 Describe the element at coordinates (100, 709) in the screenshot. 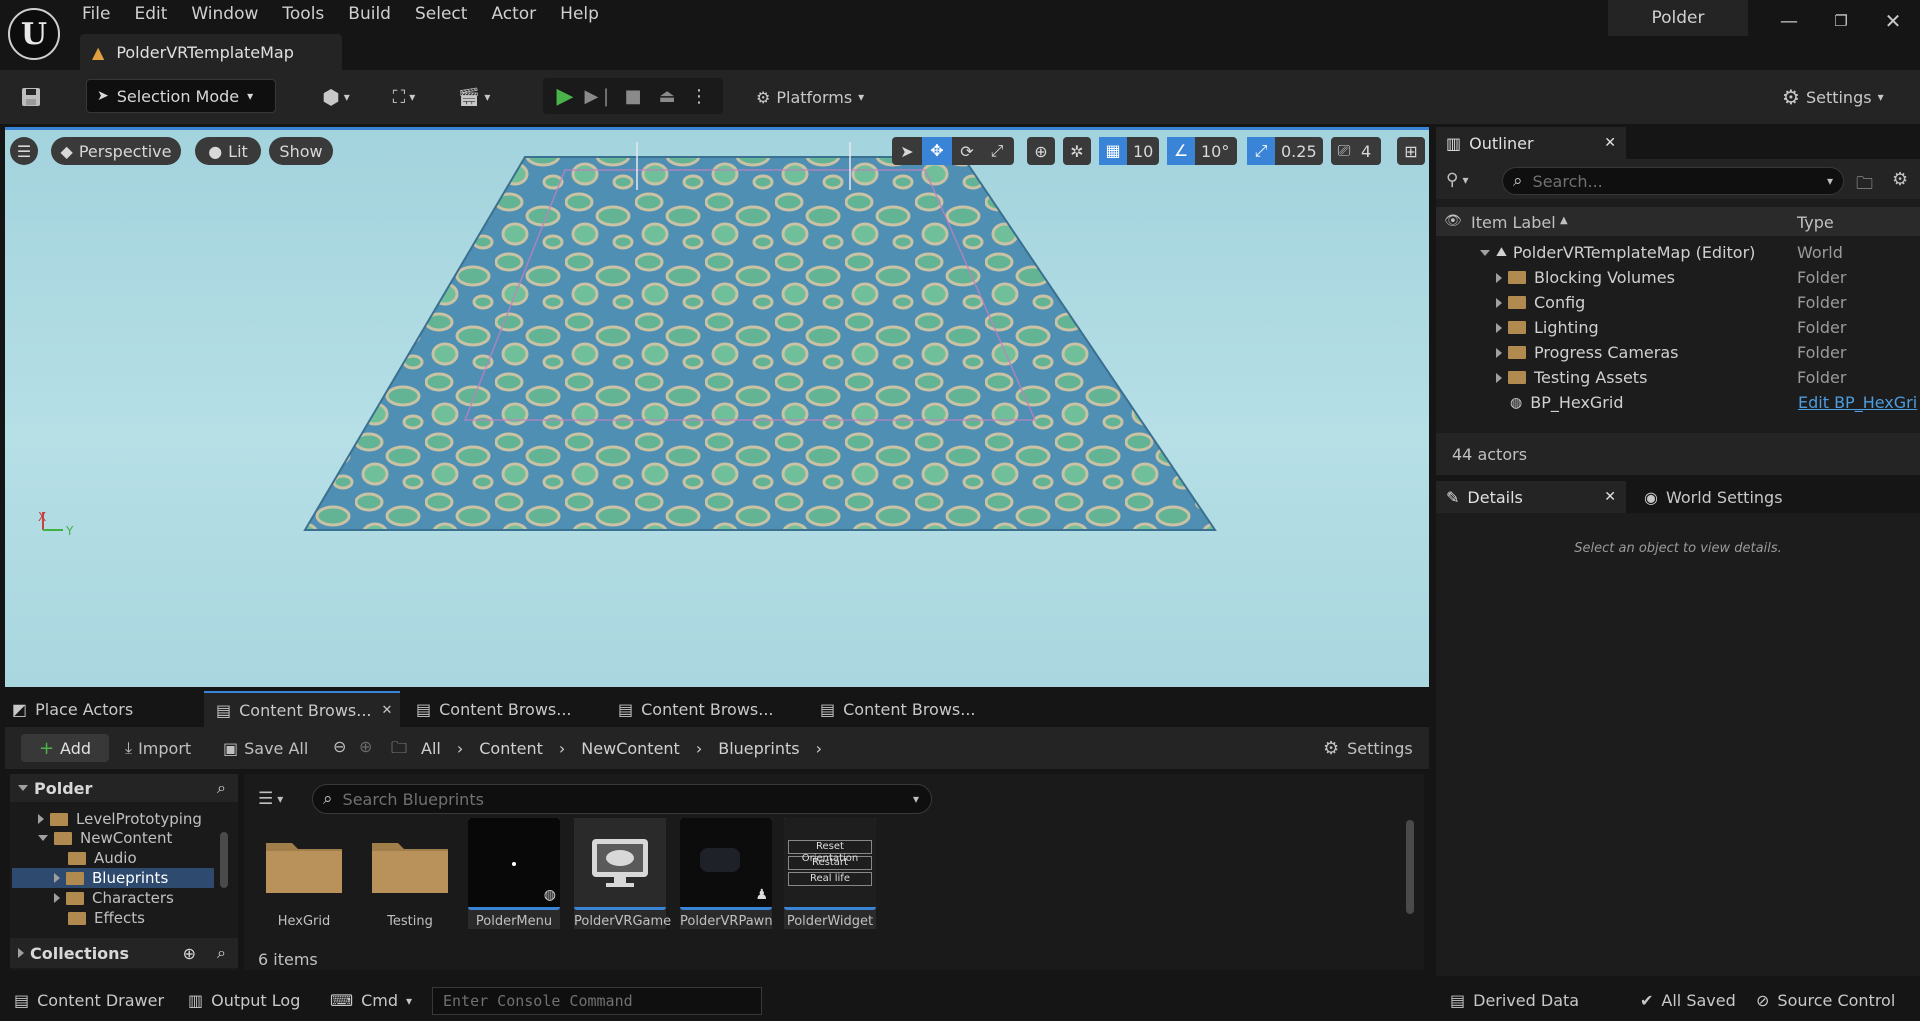

I see `tab-place-actors: ◩ Place Actors` at that location.